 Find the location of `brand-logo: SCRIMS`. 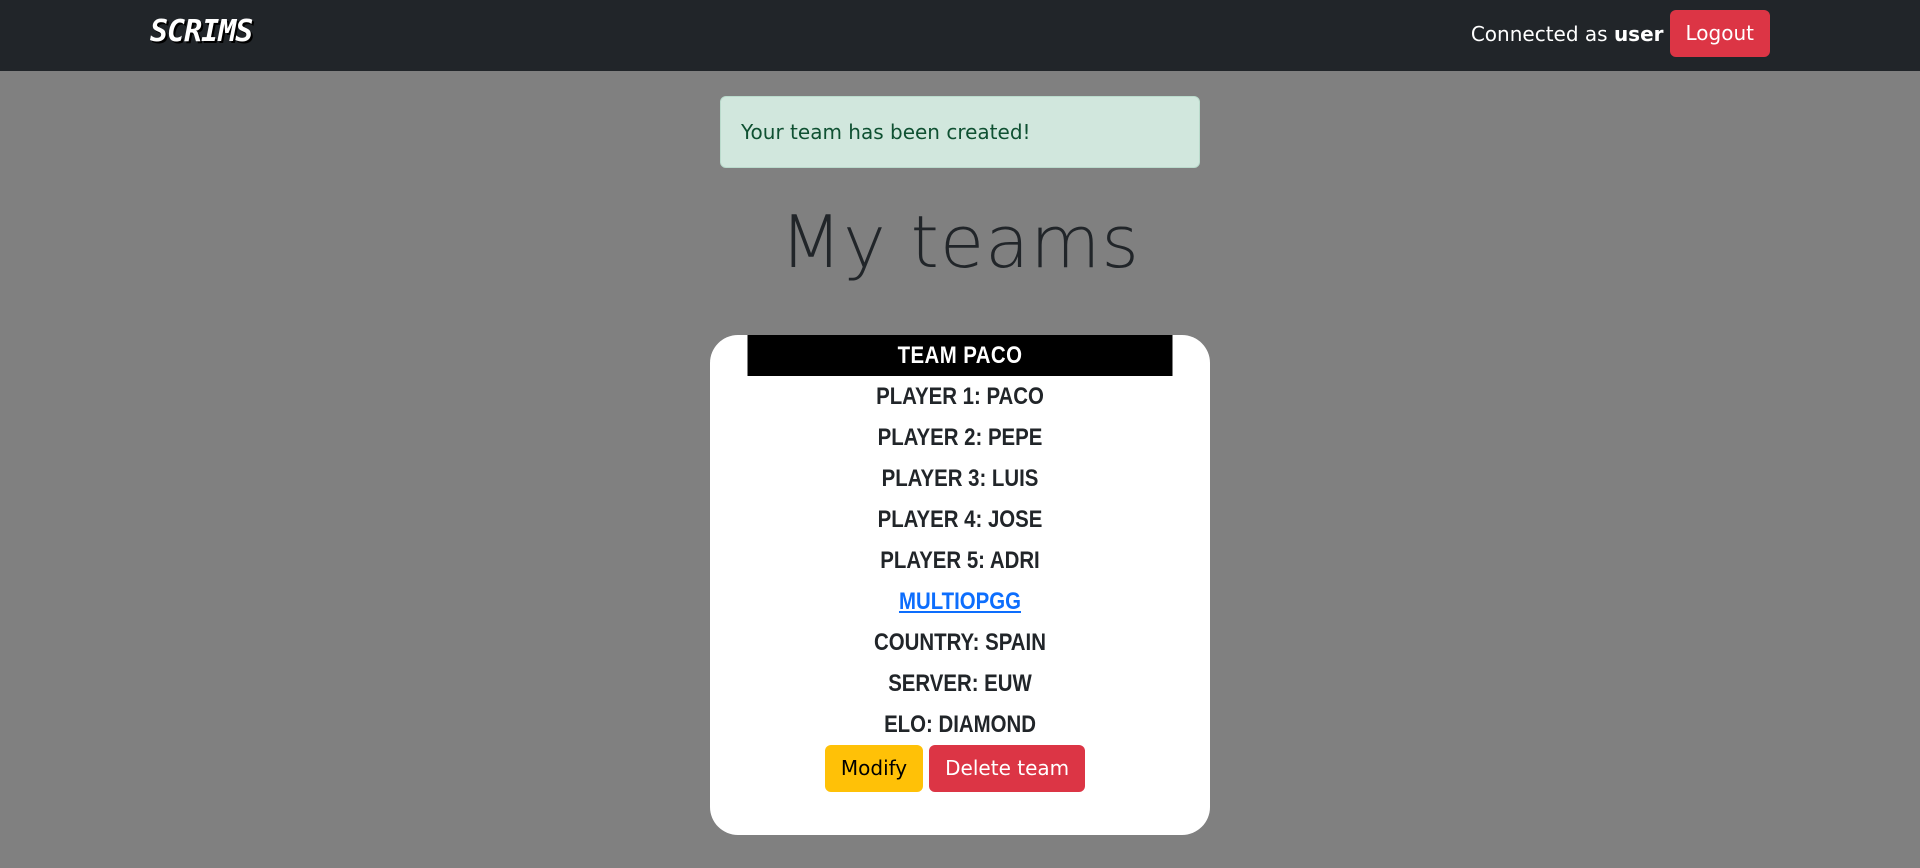

brand-logo: SCRIMS is located at coordinates (201, 31).